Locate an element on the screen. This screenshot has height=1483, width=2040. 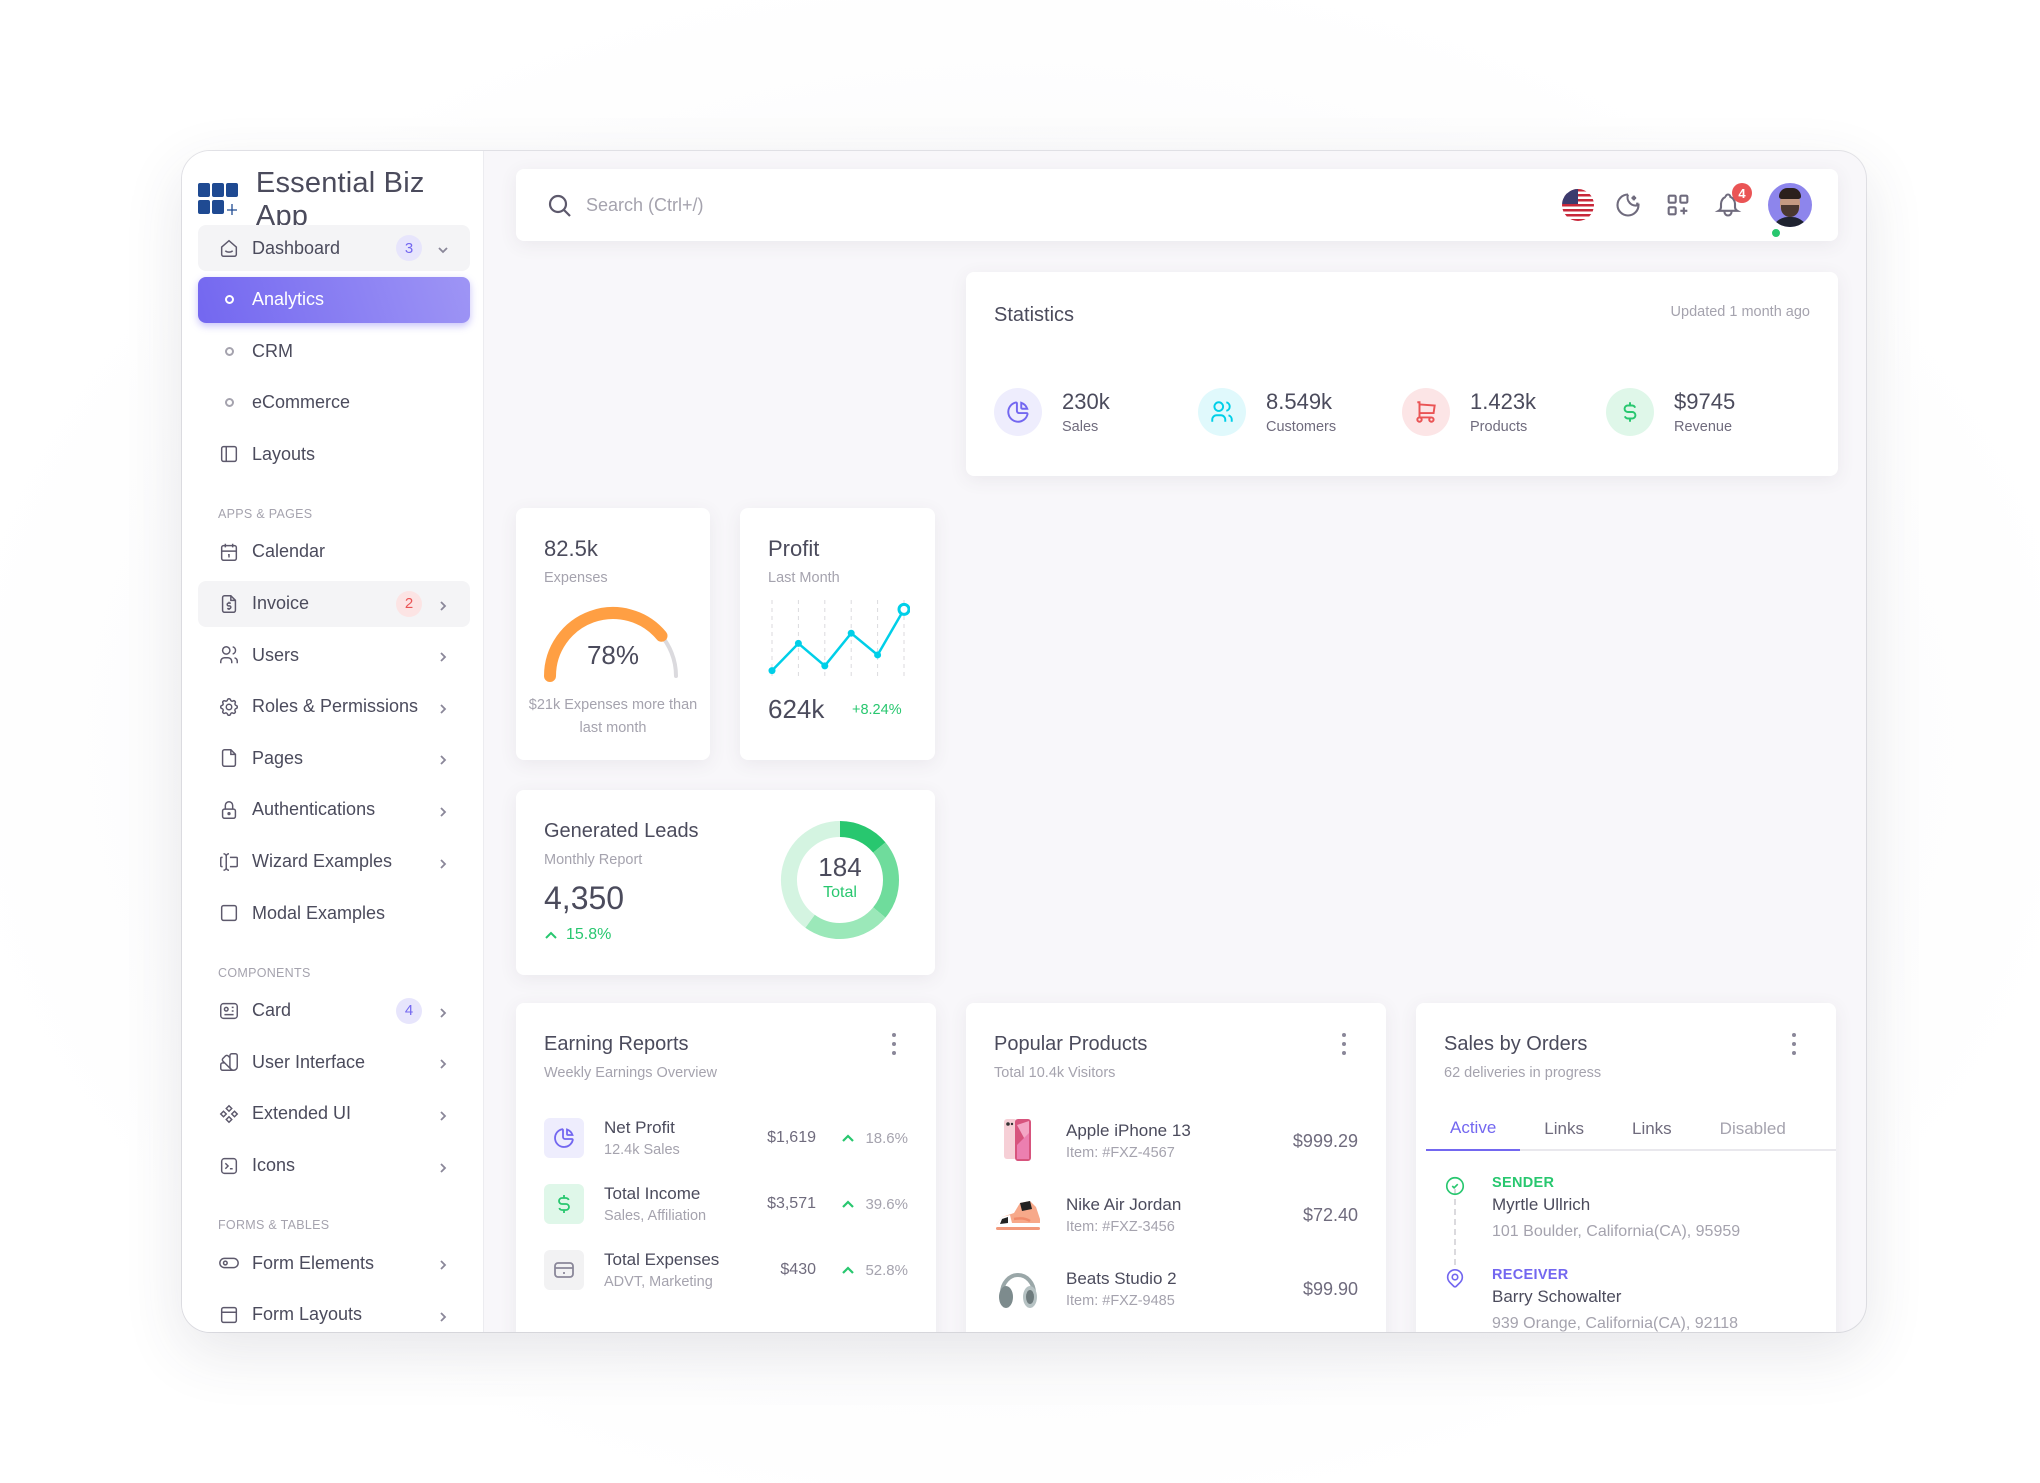
earning-pct-value: 18.6% is located at coordinates (886, 1138).